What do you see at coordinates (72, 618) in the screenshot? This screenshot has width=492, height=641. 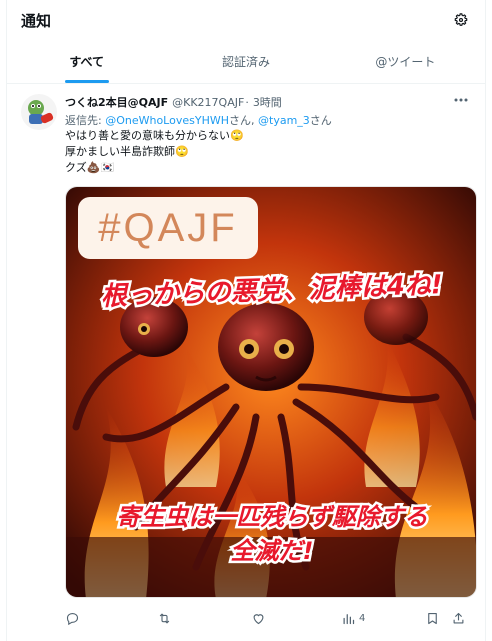 I see `reply-icon` at bounding box center [72, 618].